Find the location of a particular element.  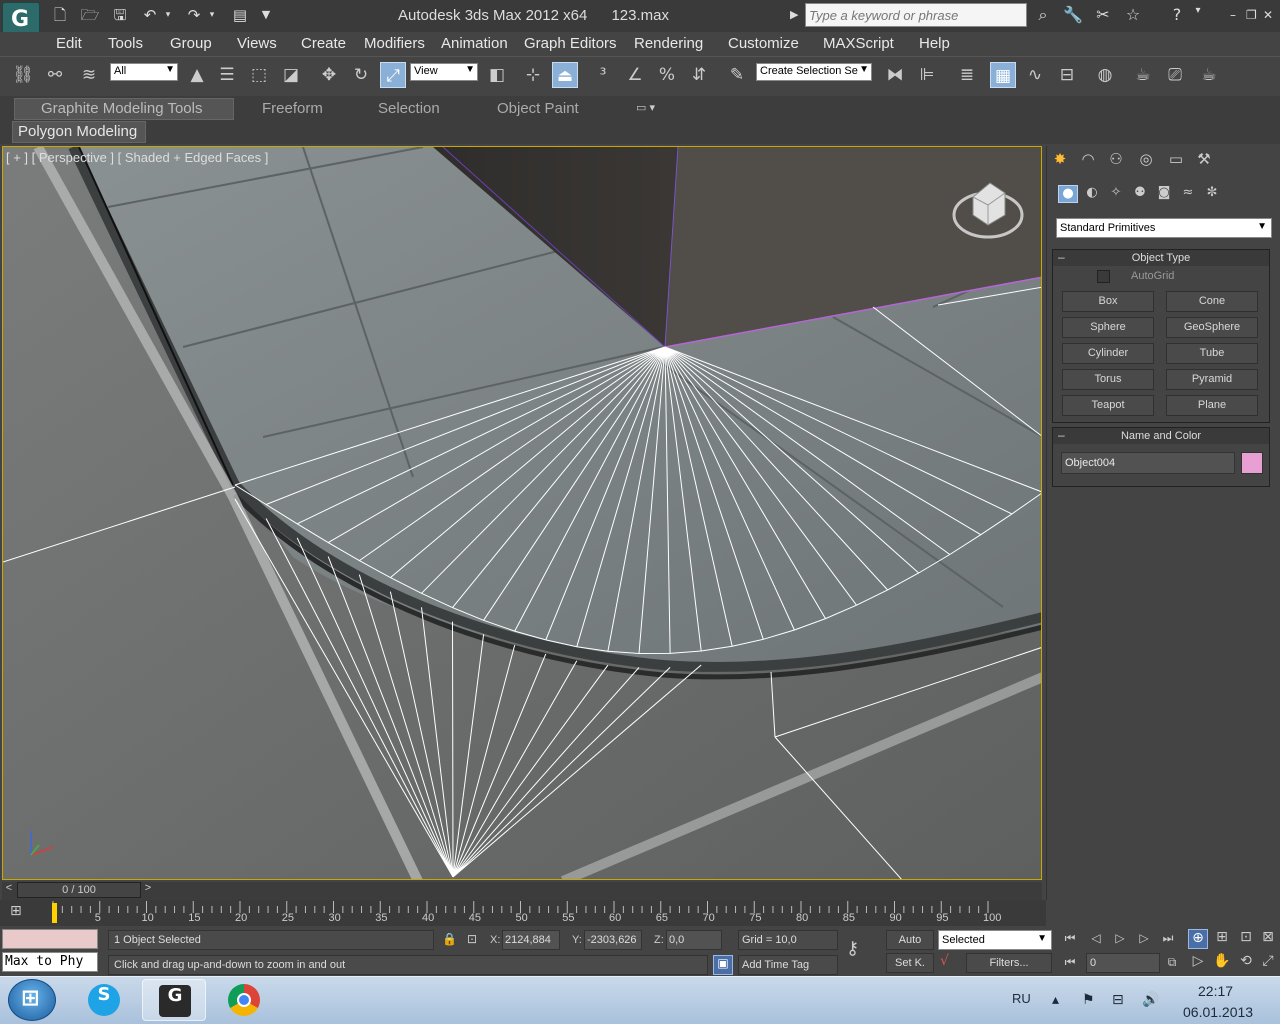

communication-center-icon: ✂ is located at coordinates (1103, 15).